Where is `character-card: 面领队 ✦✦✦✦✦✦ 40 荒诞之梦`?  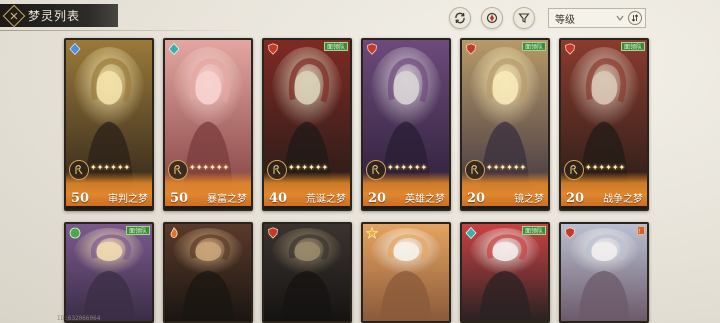 character-card: 面领队 ✦✦✦✦✦✦ 40 荒诞之梦 is located at coordinates (307, 124).